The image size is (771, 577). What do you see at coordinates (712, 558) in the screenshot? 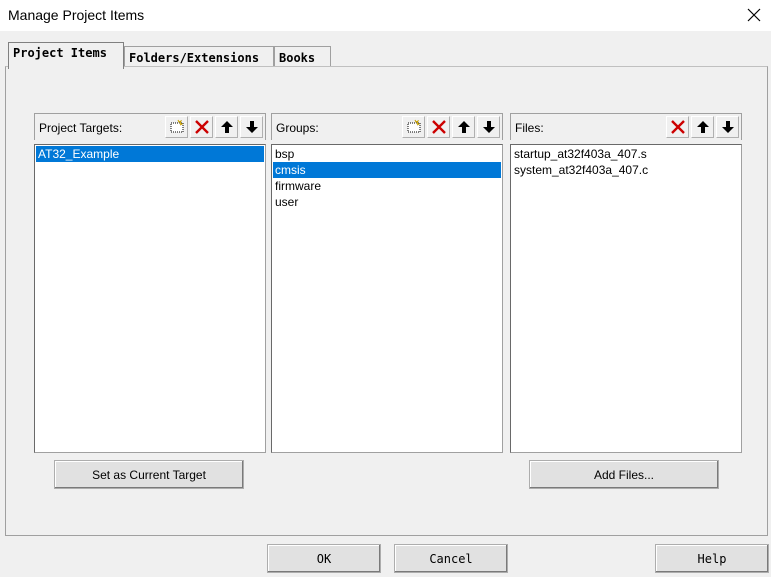
I see `help-button: Help` at bounding box center [712, 558].